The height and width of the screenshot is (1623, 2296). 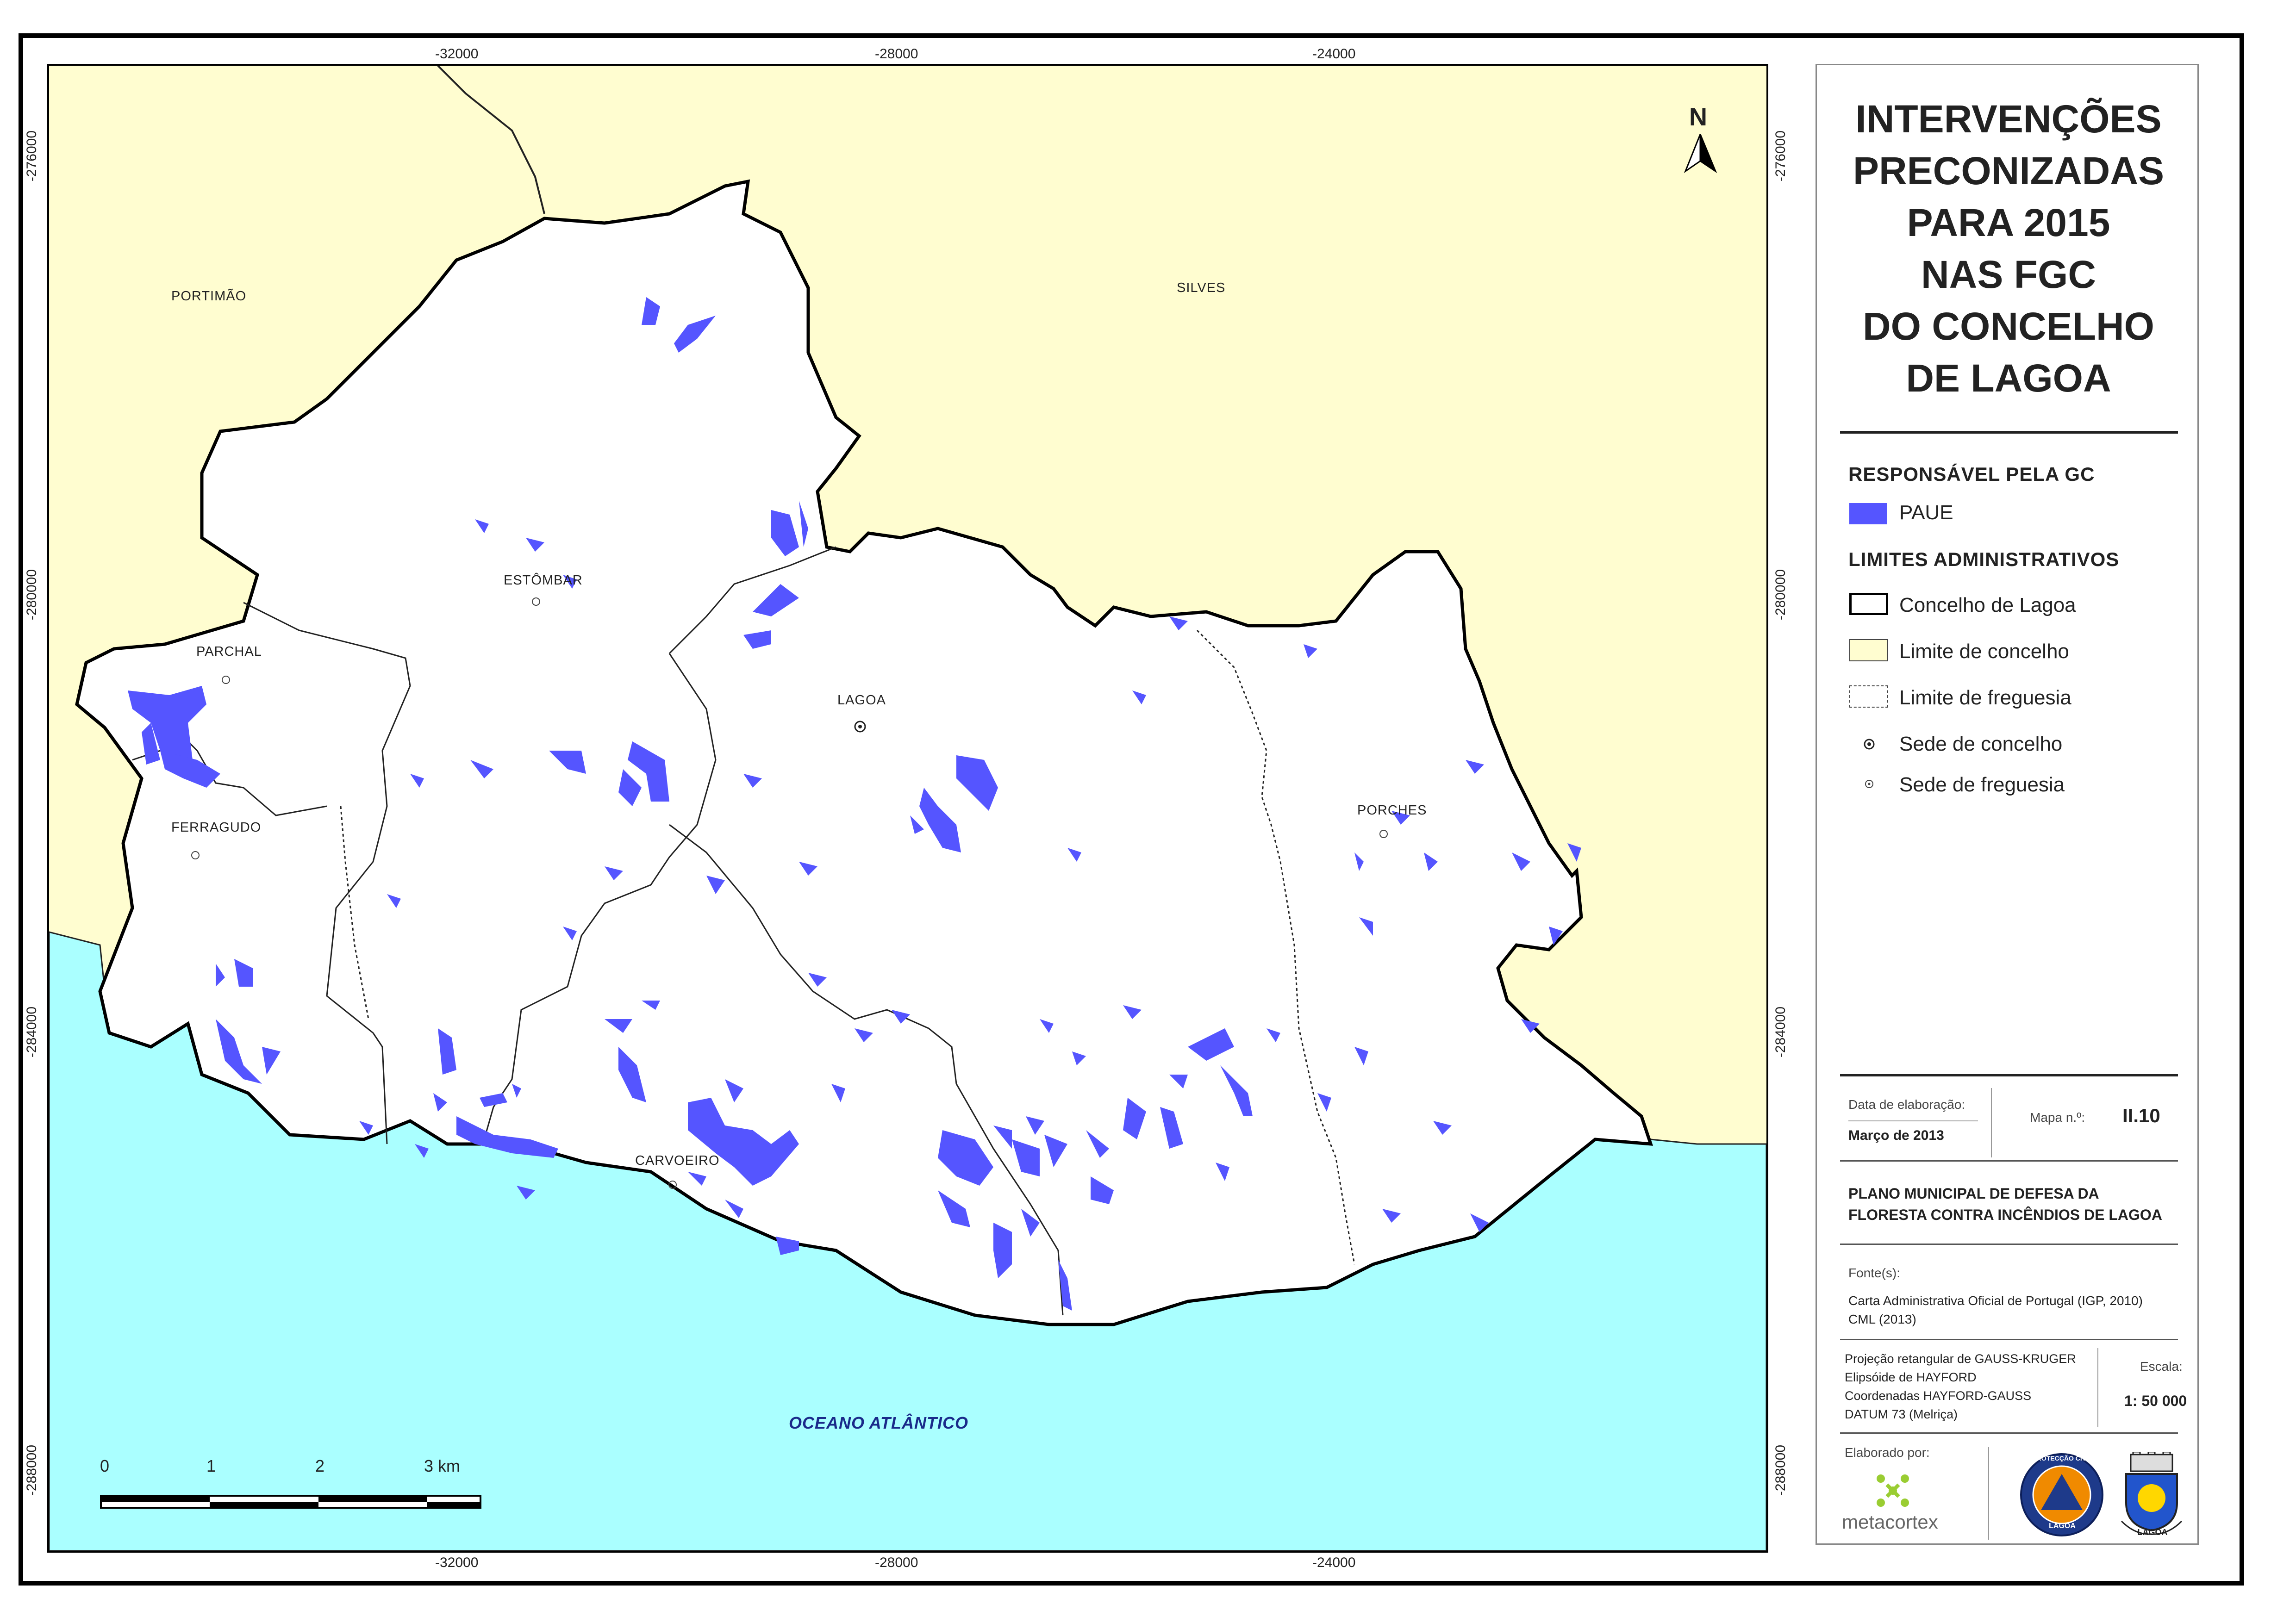 I want to click on label-estombar: ESTÔMBAR, so click(x=543, y=580).